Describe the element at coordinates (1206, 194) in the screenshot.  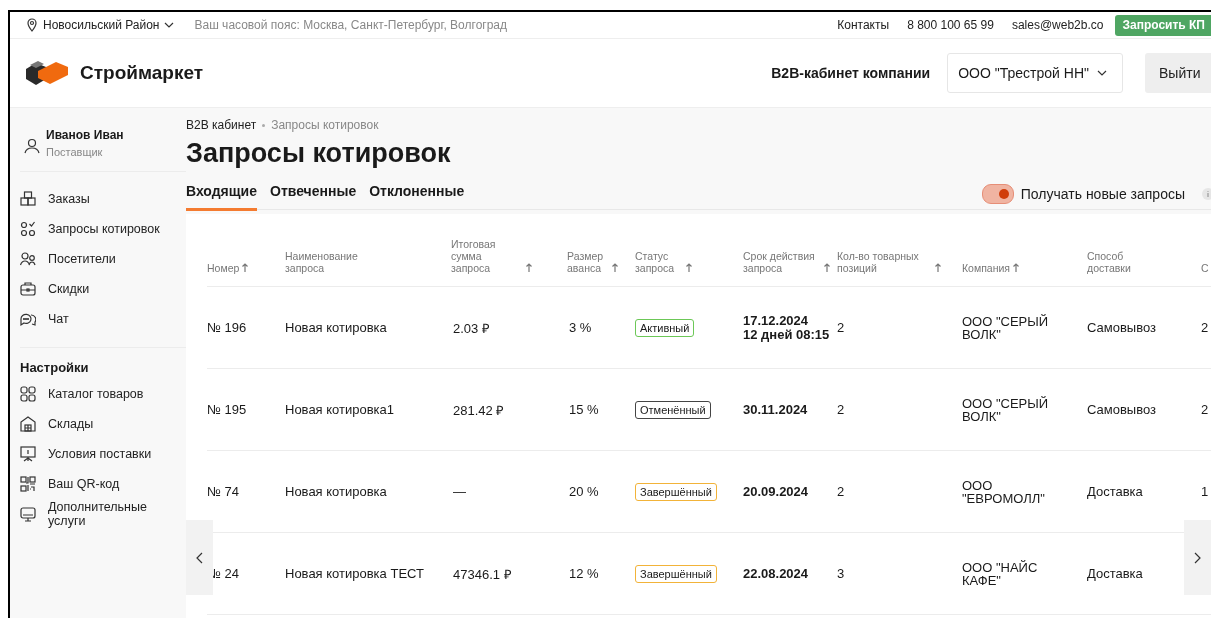
I see `info-icon` at that location.